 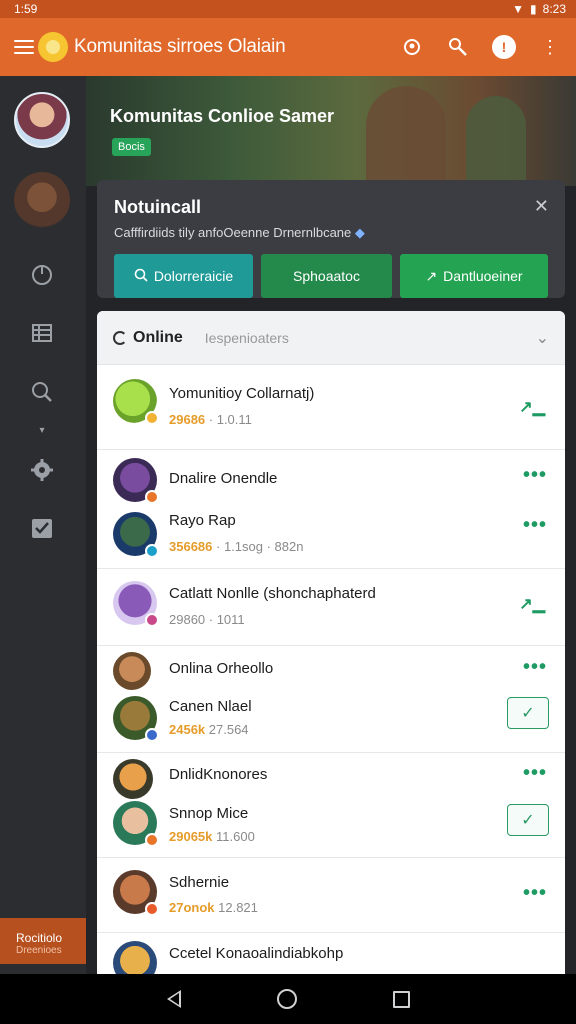 What do you see at coordinates (236, 546) in the screenshot?
I see `list-item-meta: 356686 · 1.1sog · 882n` at bounding box center [236, 546].